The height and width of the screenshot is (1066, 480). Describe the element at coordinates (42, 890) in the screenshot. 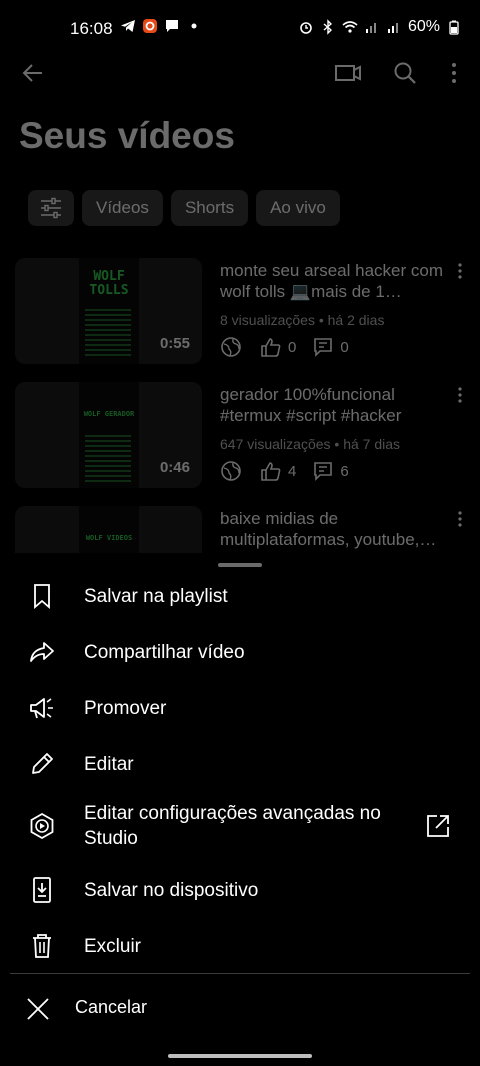

I see `download-icon` at that location.